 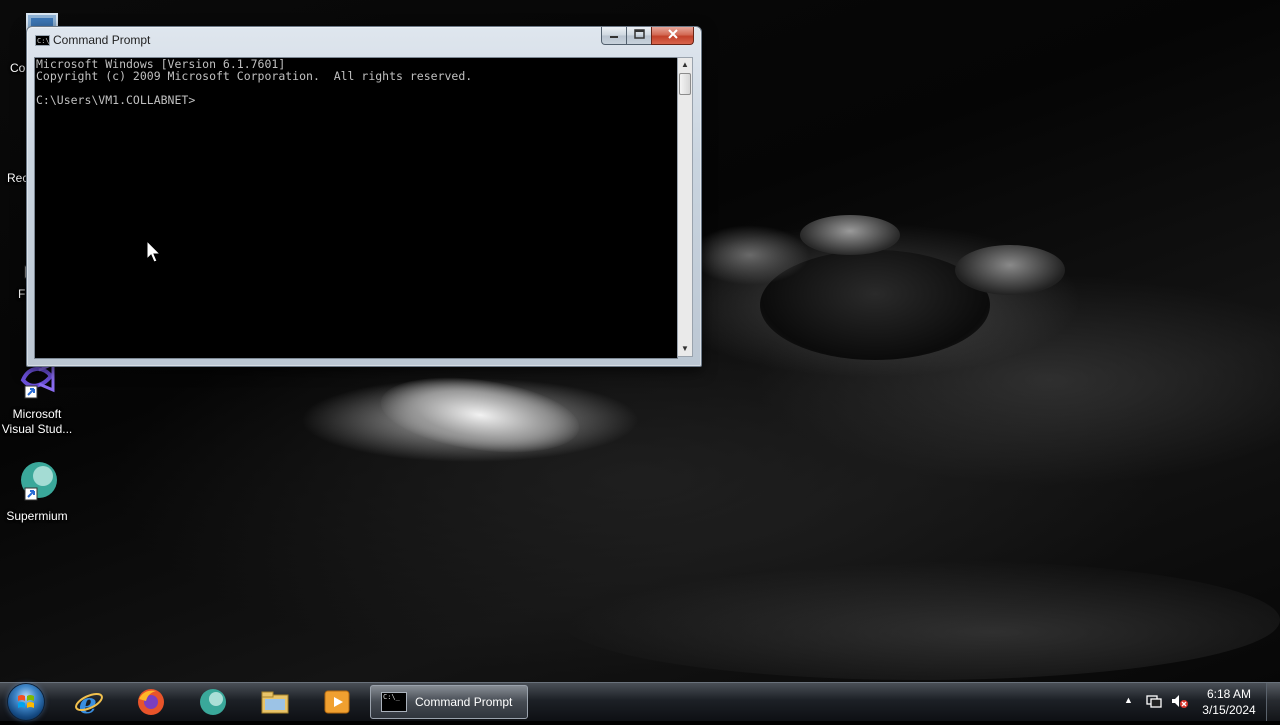 I want to click on taskbar-supermium, so click(x=213, y=702).